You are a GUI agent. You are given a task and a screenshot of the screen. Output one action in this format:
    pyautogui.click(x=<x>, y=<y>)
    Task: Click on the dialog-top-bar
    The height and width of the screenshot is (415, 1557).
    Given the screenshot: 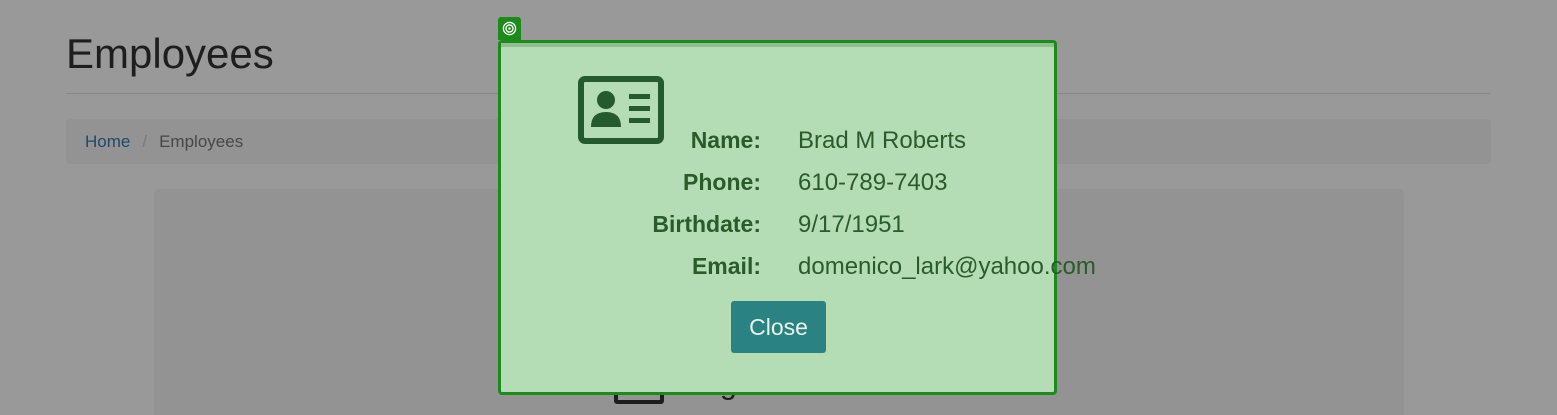 What is the action you would take?
    pyautogui.click(x=777, y=45)
    